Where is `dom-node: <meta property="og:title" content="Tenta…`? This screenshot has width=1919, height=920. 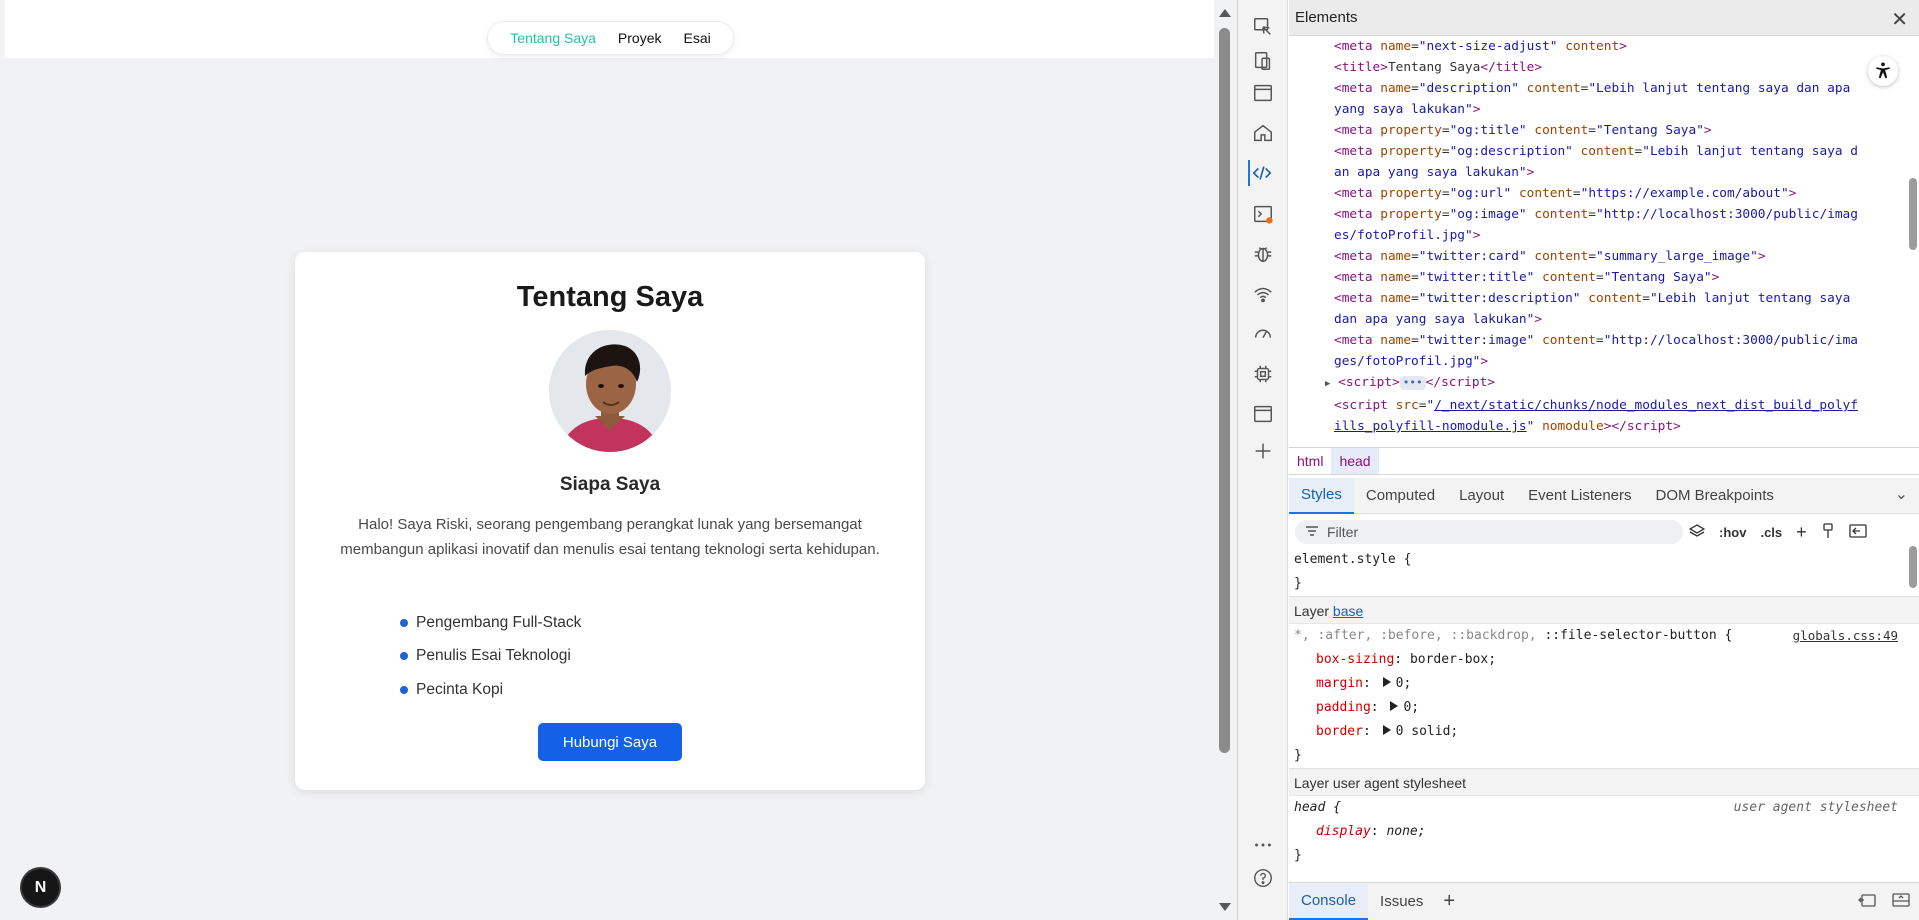
dom-node: <meta property="og:title" content="Tenta… is located at coordinates (1626, 130).